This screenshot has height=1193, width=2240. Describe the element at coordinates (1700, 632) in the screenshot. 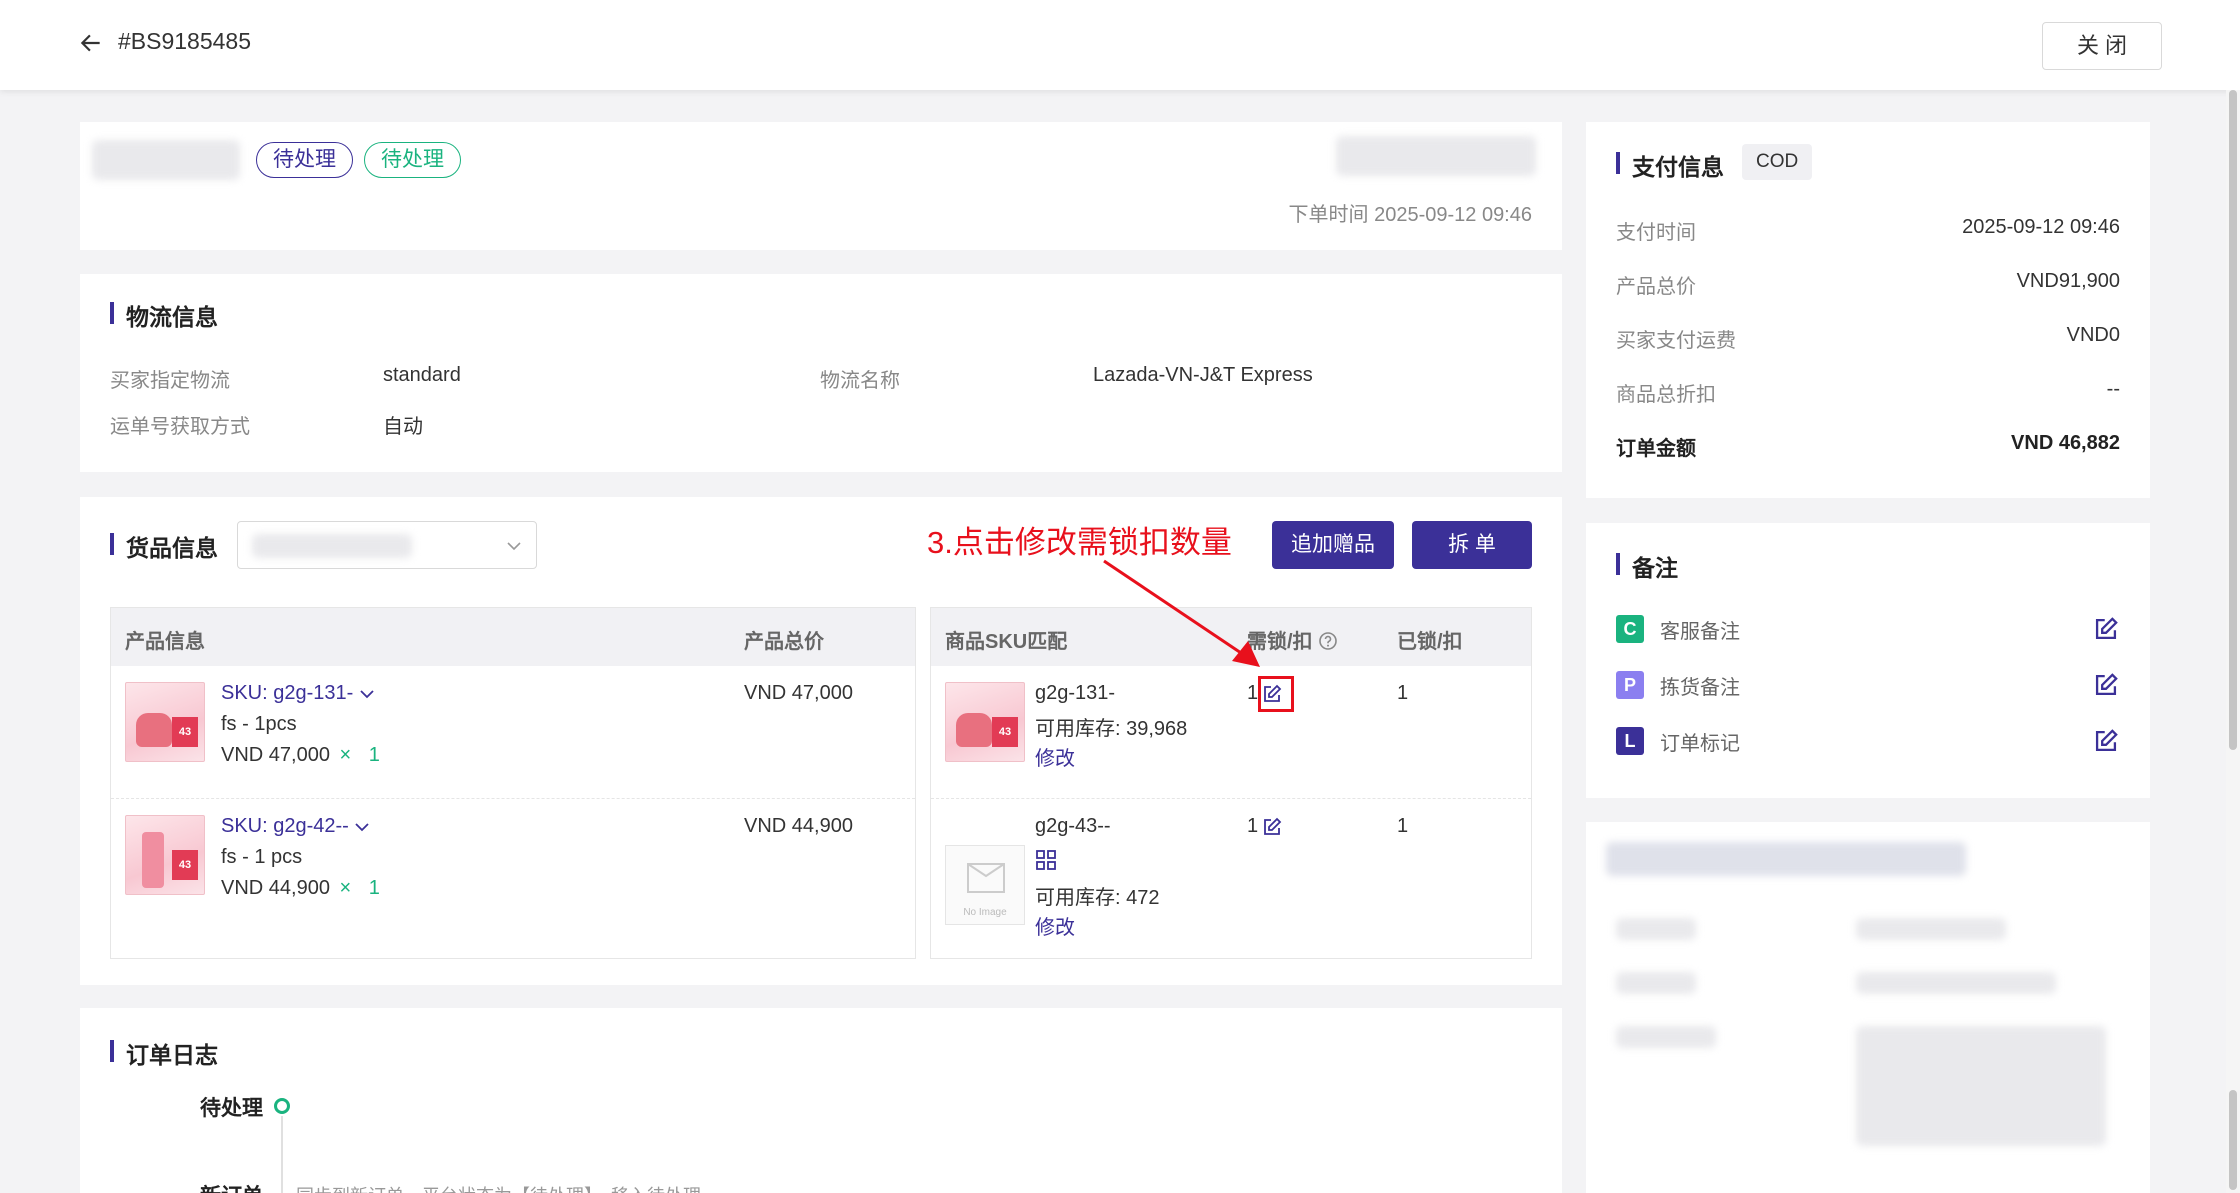

I see `remark-label: 客服备注` at that location.